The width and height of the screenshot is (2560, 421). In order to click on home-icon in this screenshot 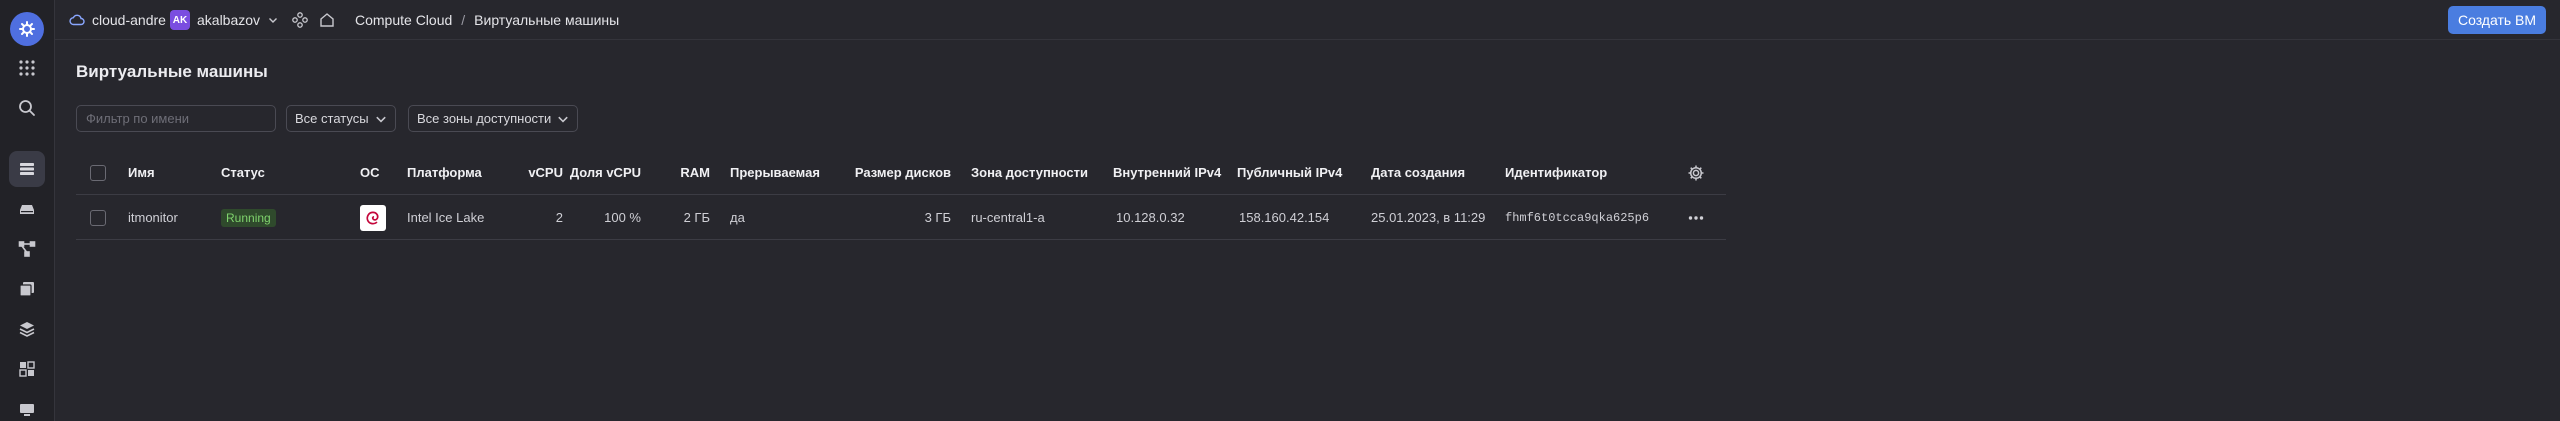, I will do `click(327, 20)`.